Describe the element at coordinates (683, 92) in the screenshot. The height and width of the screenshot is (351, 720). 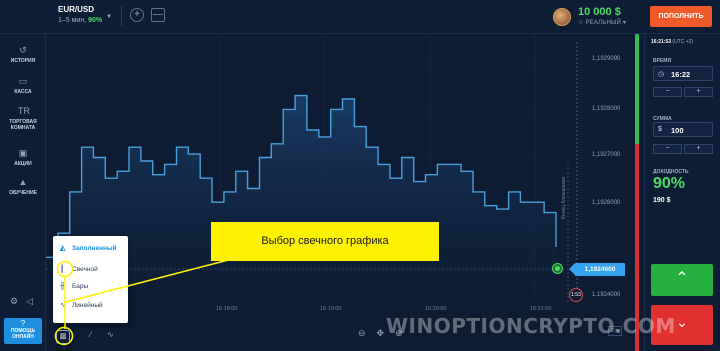
I see `time-stepper: − +` at that location.